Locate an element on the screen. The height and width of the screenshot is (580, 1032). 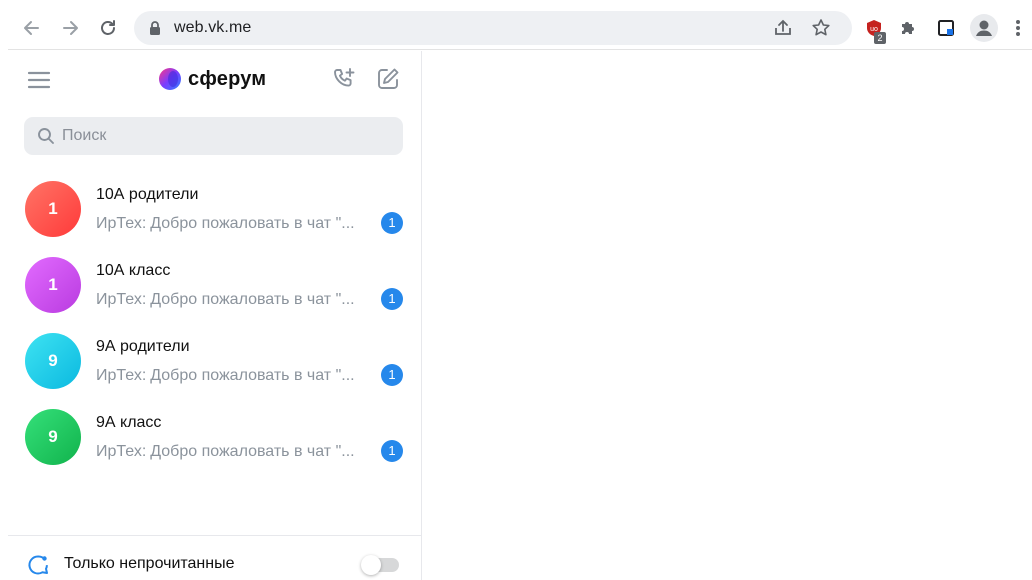
chat-title: 10А класс is located at coordinates (133, 270).